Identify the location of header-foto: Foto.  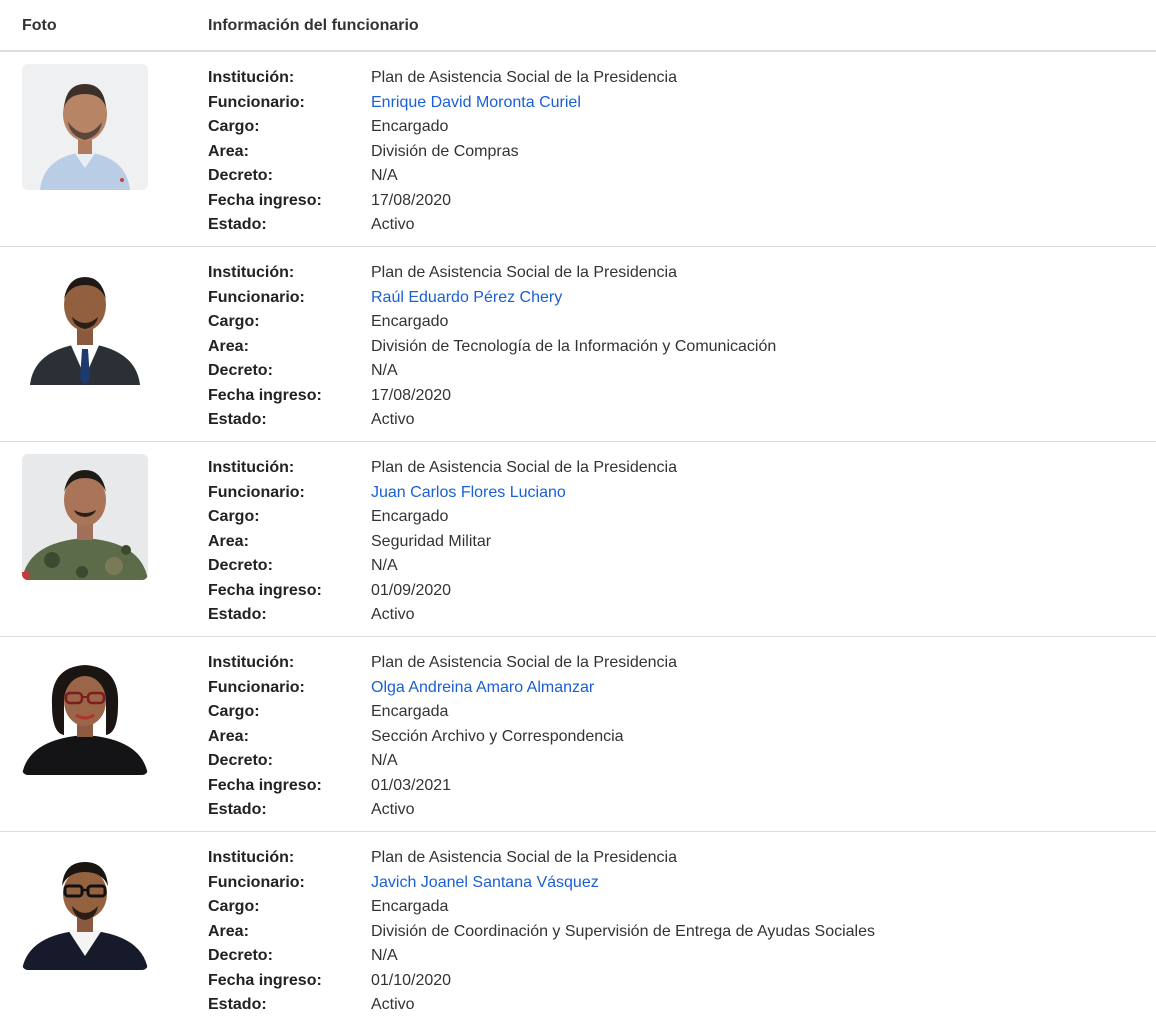
(39, 25).